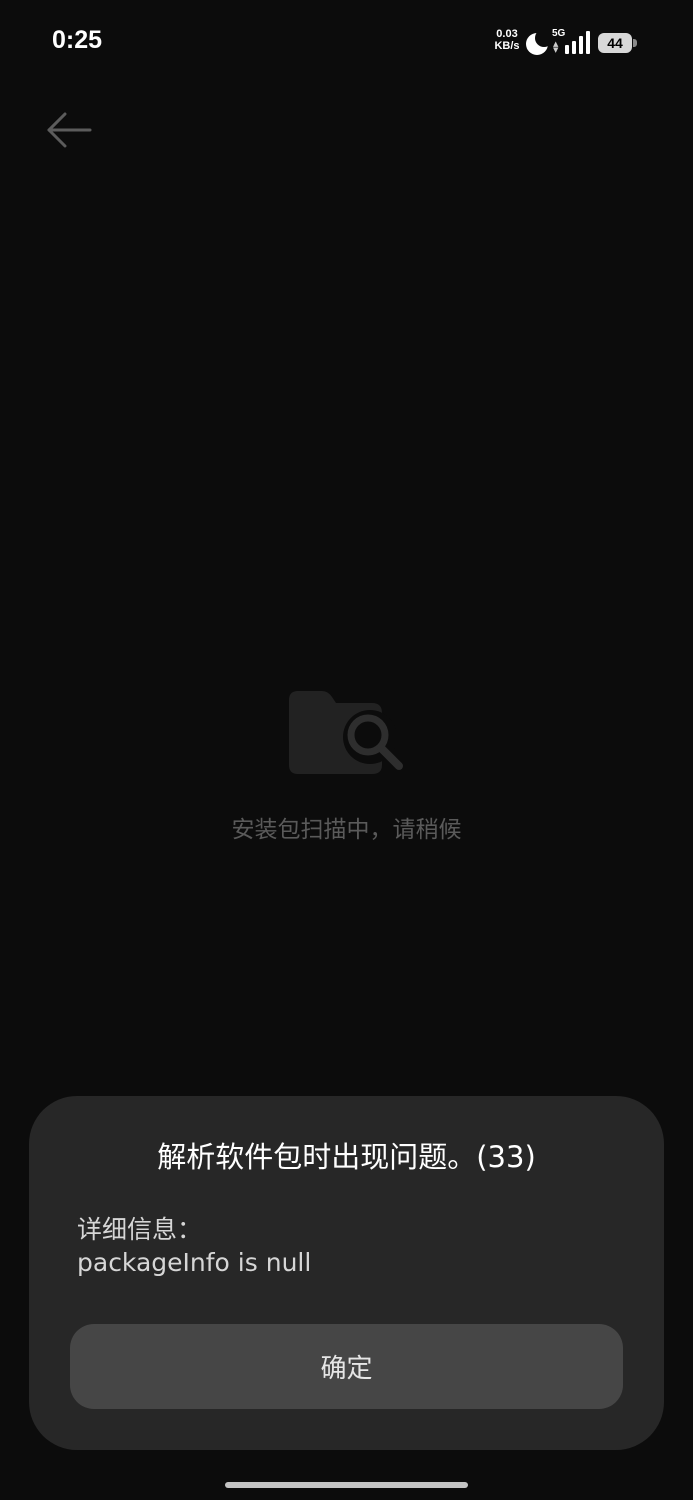 This screenshot has width=693, height=1500. What do you see at coordinates (346, 1485) in the screenshot?
I see `home-indicator` at bounding box center [346, 1485].